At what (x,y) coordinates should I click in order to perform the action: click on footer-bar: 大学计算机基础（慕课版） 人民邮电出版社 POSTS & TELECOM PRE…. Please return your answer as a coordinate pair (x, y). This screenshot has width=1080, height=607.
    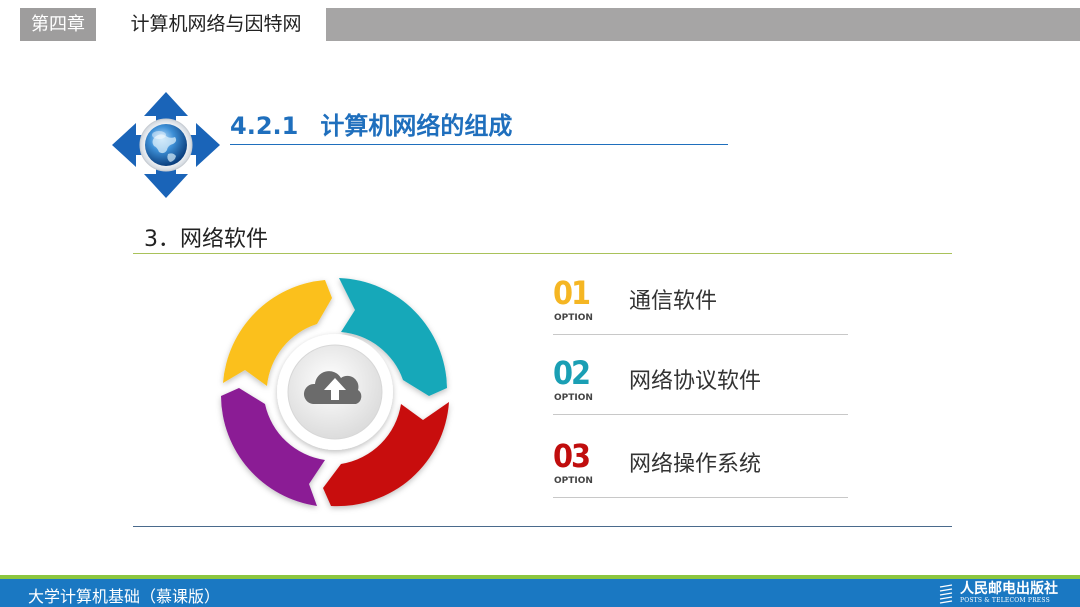
    Looking at the image, I should click on (540, 593).